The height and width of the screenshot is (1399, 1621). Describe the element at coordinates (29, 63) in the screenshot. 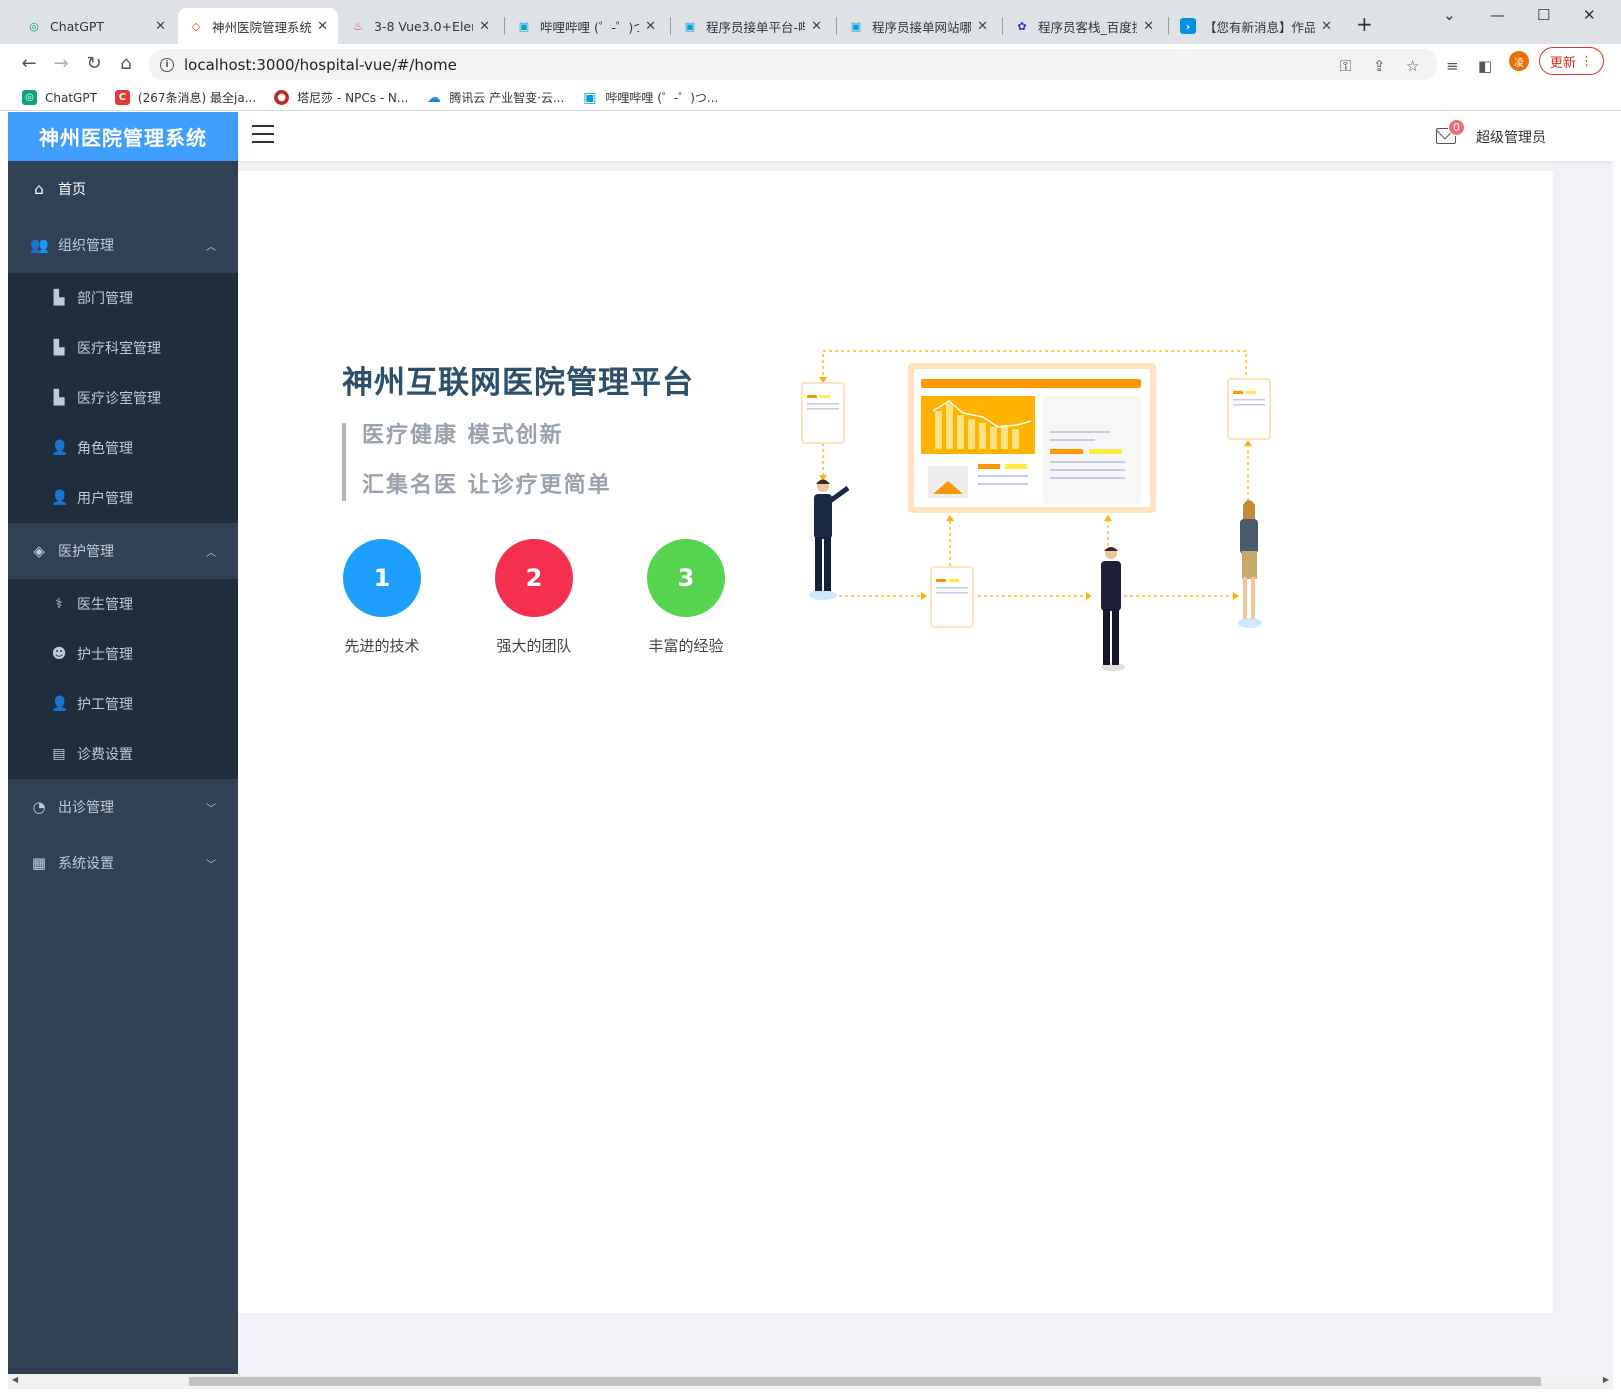

I see `back-icon: ←` at that location.